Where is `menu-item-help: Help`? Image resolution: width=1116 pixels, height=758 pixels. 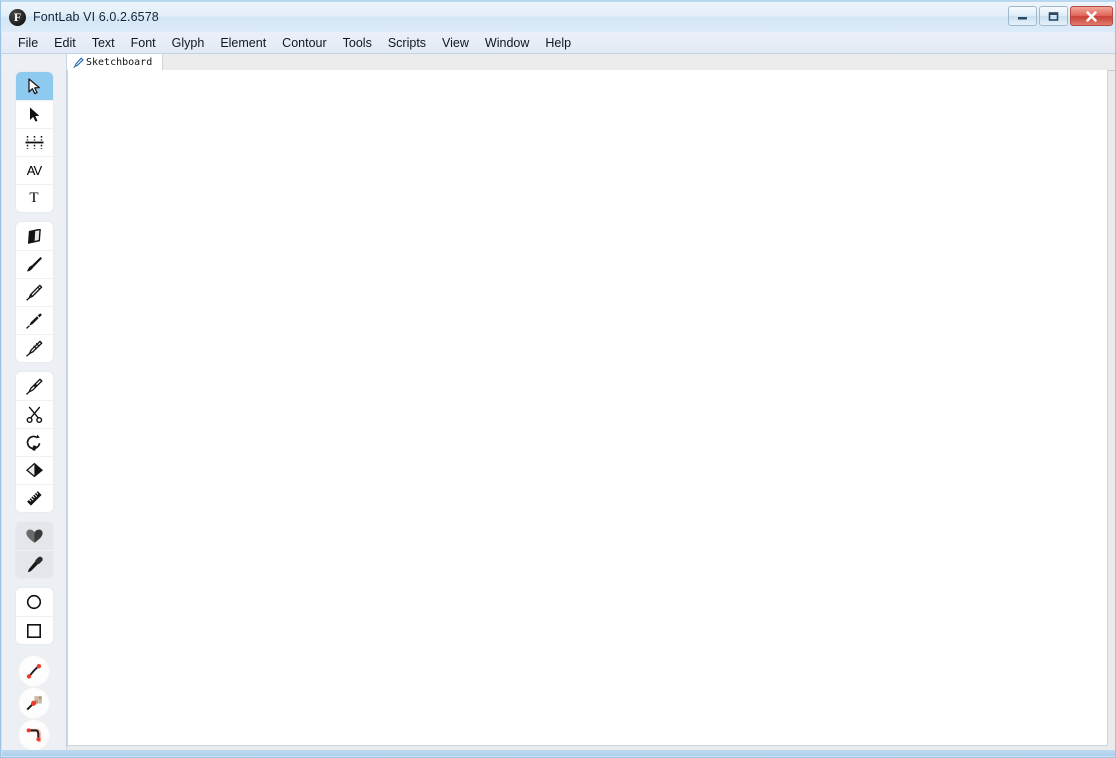 menu-item-help: Help is located at coordinates (558, 43).